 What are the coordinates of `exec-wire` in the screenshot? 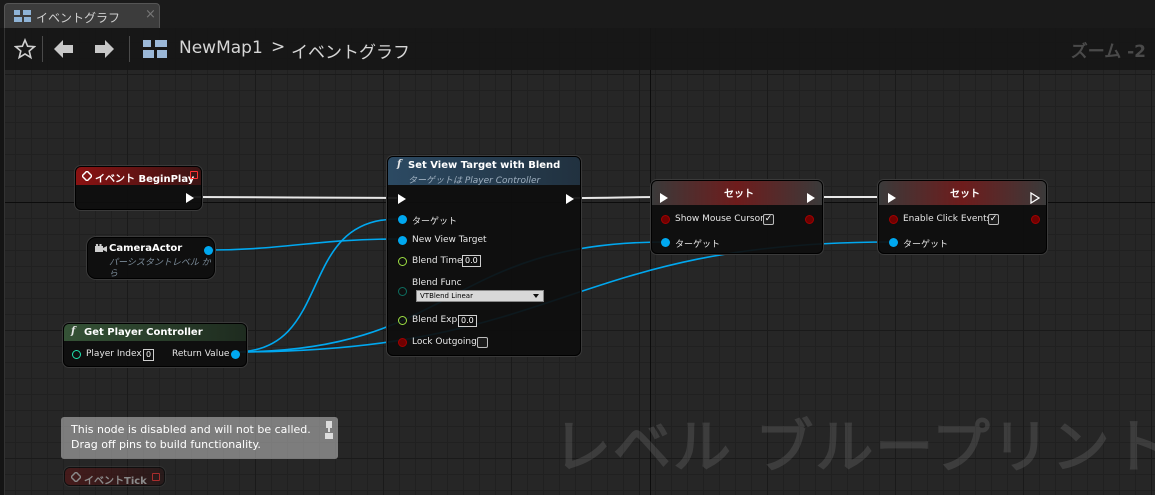 It's located at (295, 197).